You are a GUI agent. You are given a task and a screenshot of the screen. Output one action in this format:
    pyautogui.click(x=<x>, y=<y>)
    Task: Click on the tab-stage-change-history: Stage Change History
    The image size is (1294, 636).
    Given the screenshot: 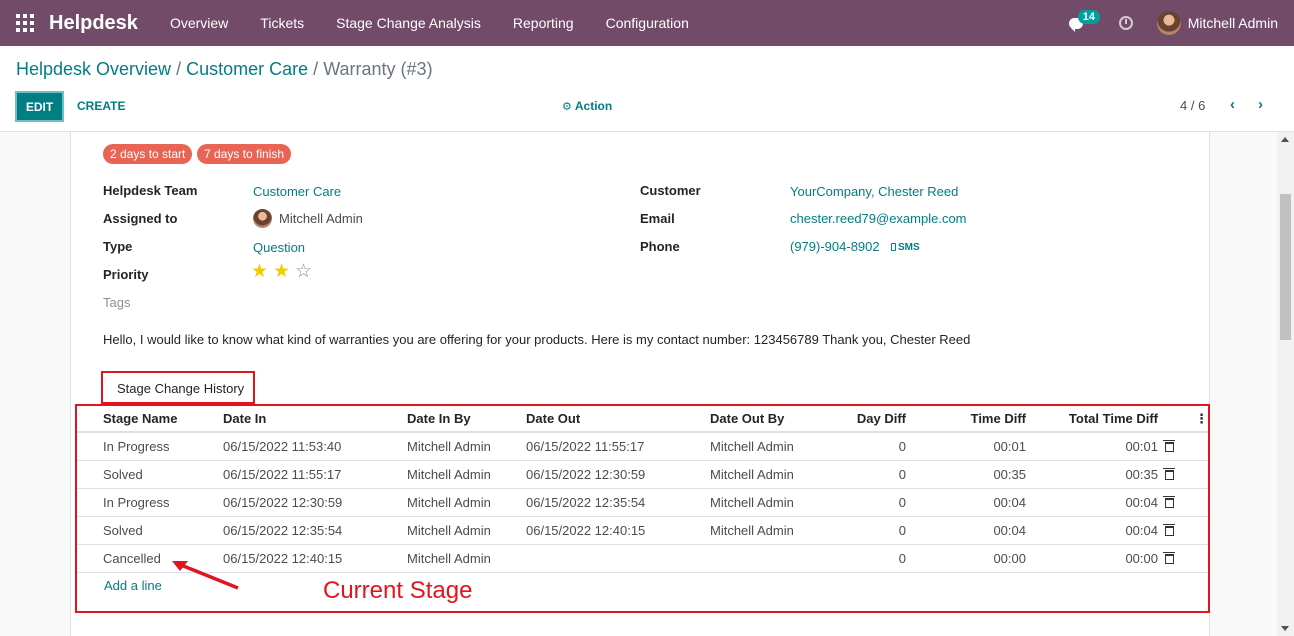 What is the action you would take?
    pyautogui.click(x=178, y=387)
    